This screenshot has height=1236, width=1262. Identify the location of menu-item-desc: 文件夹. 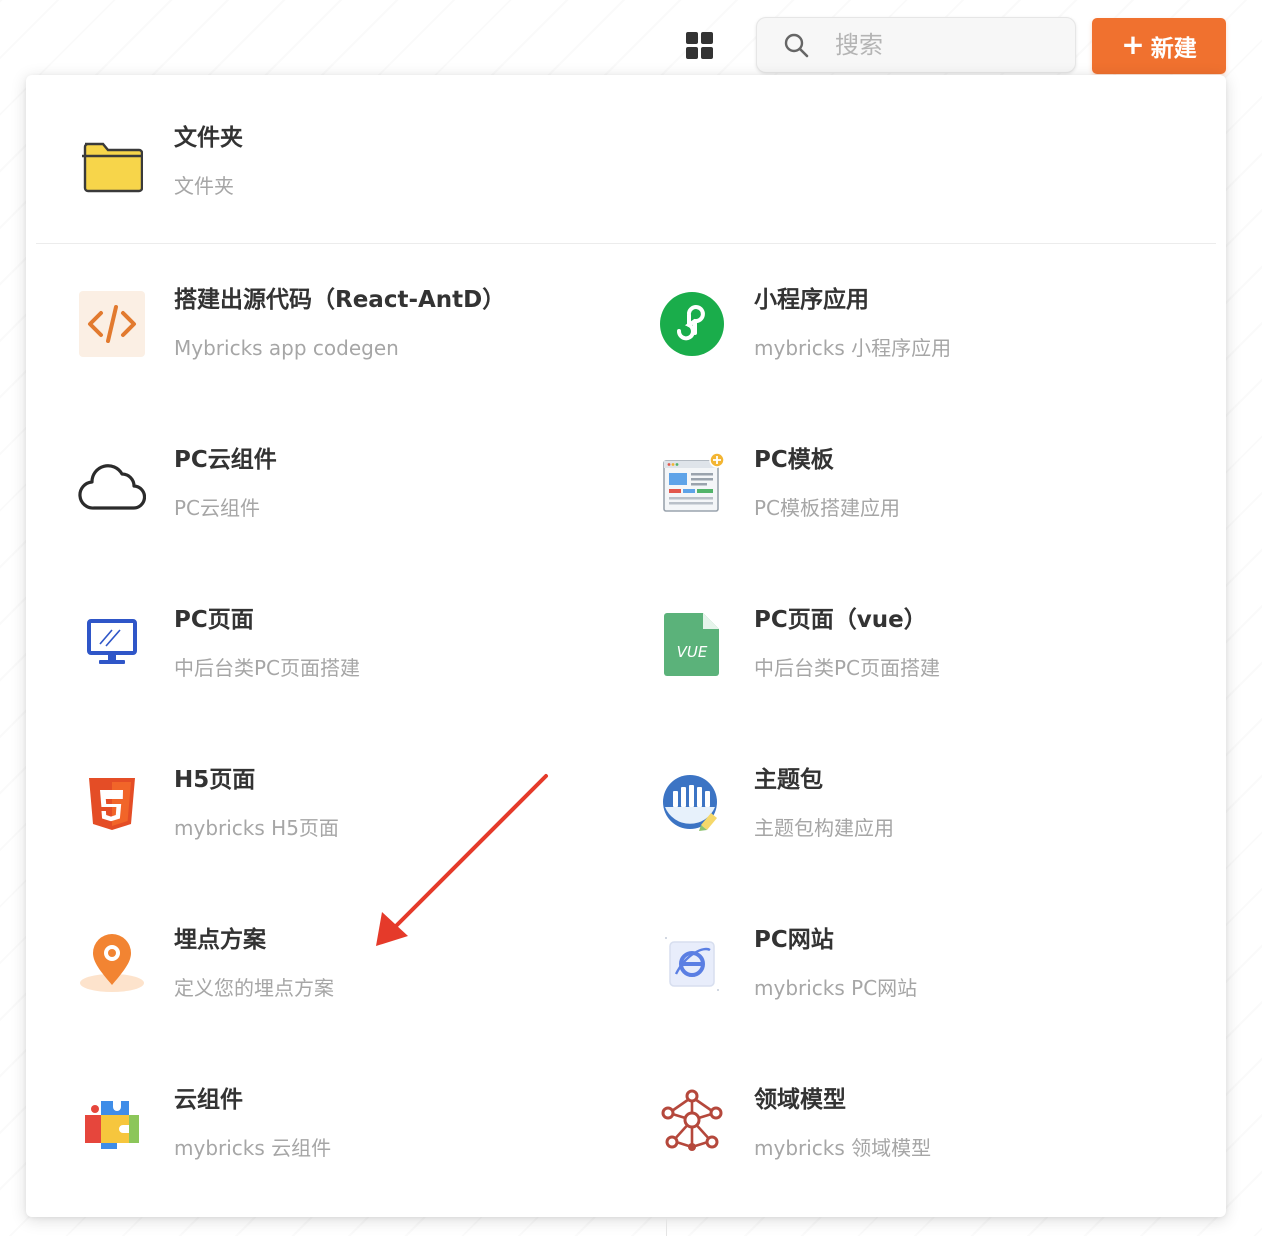
(204, 186).